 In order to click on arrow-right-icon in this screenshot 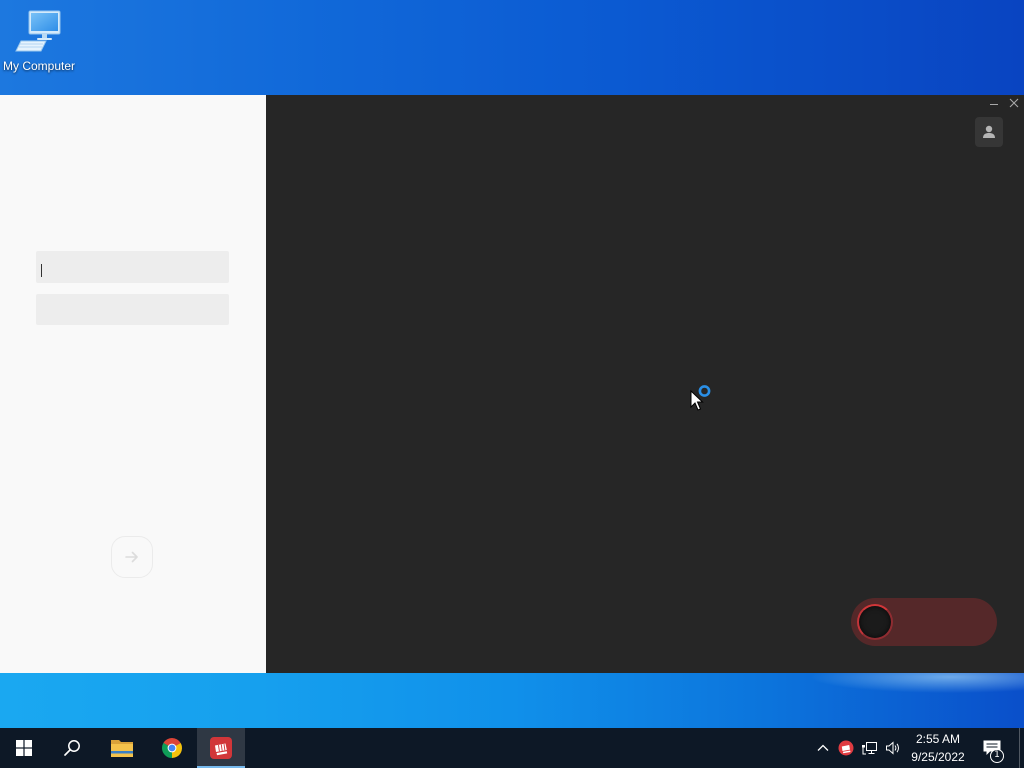, I will do `click(131, 557)`.